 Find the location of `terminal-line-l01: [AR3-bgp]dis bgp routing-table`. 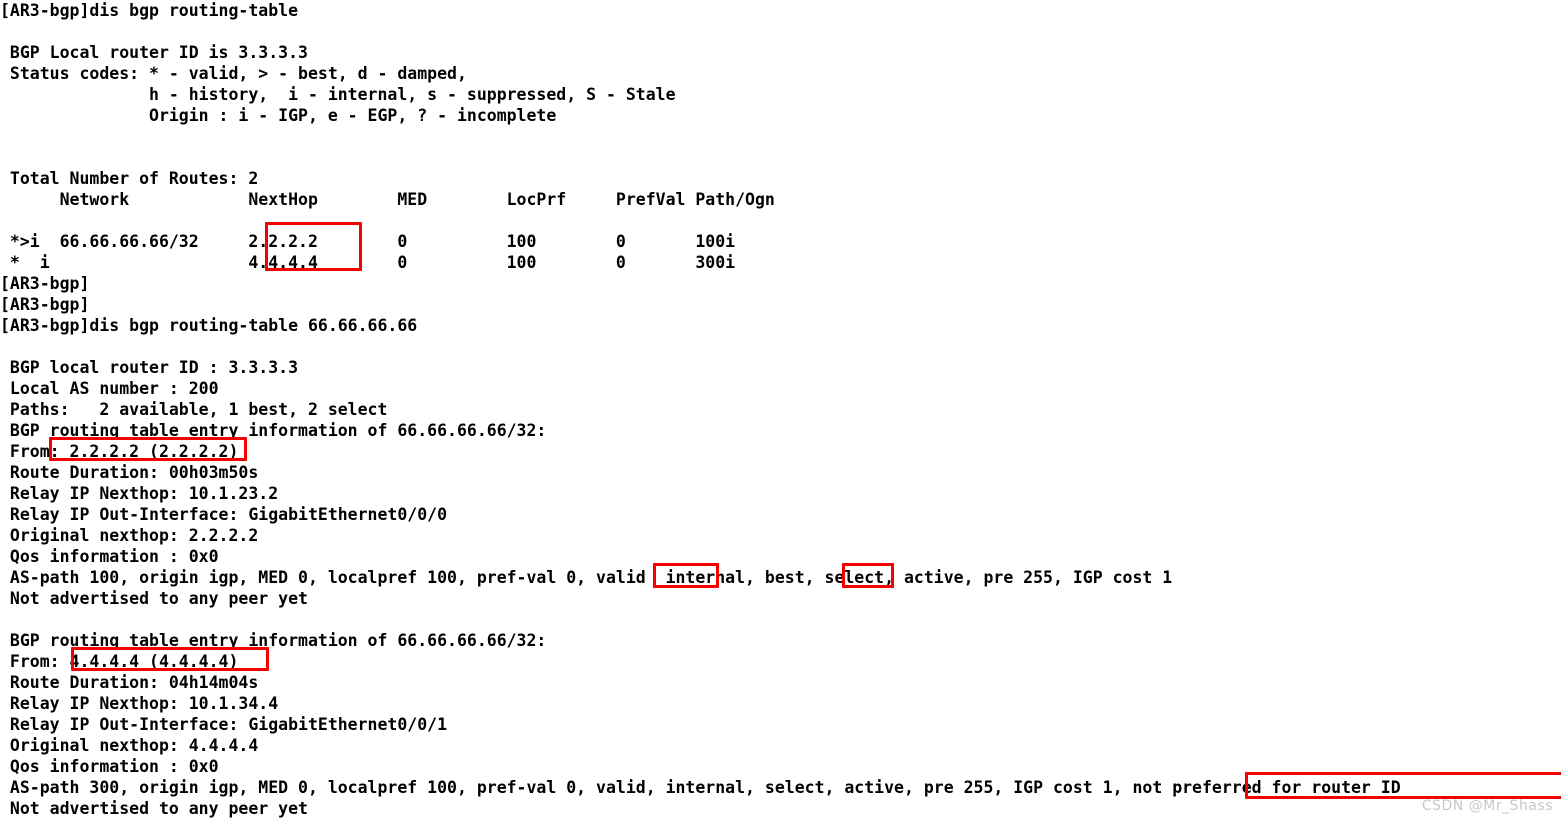

terminal-line-l01: [AR3-bgp]dis bgp routing-table is located at coordinates (149, 10).